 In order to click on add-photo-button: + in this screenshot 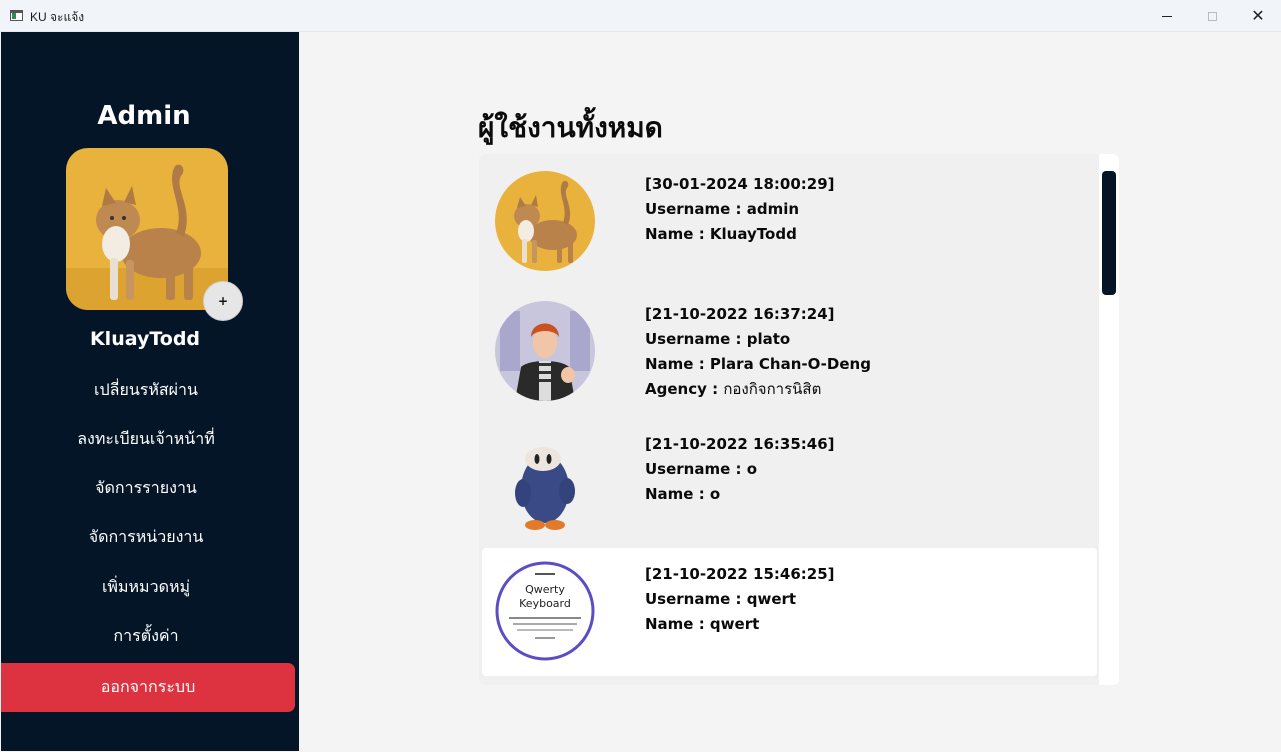, I will do `click(223, 301)`.